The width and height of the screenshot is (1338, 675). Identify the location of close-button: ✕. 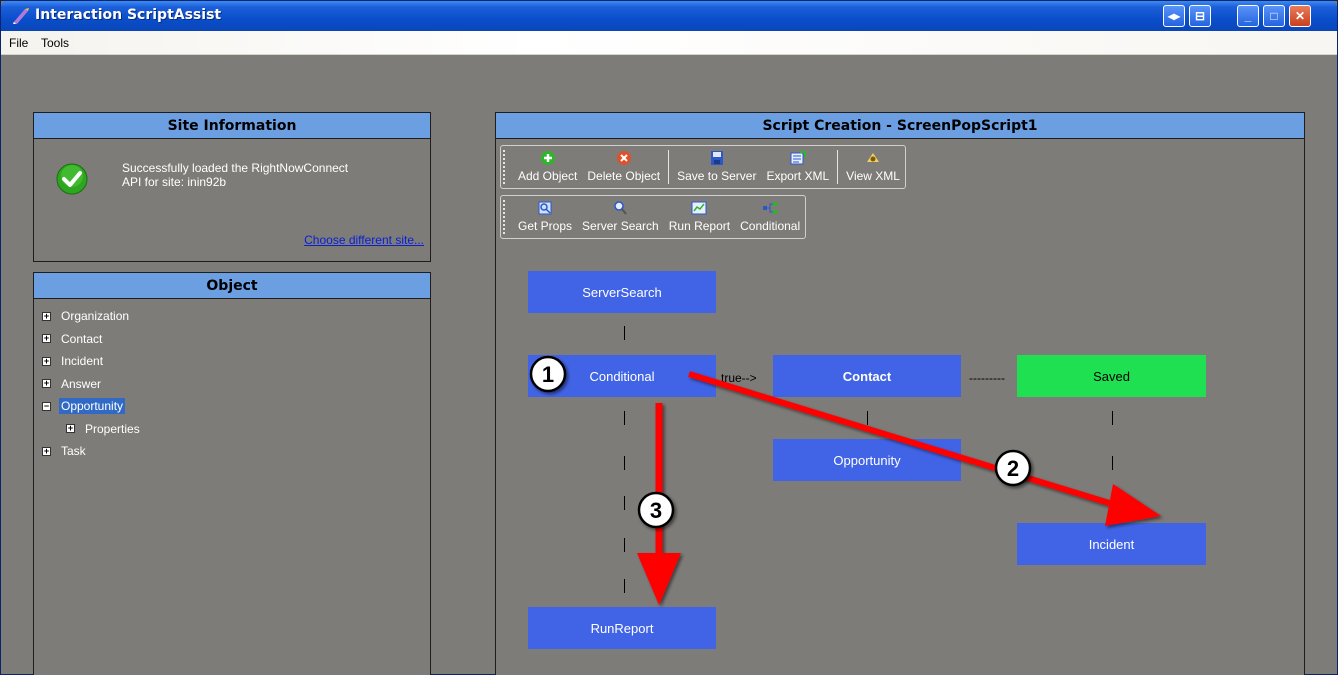
(1300, 16).